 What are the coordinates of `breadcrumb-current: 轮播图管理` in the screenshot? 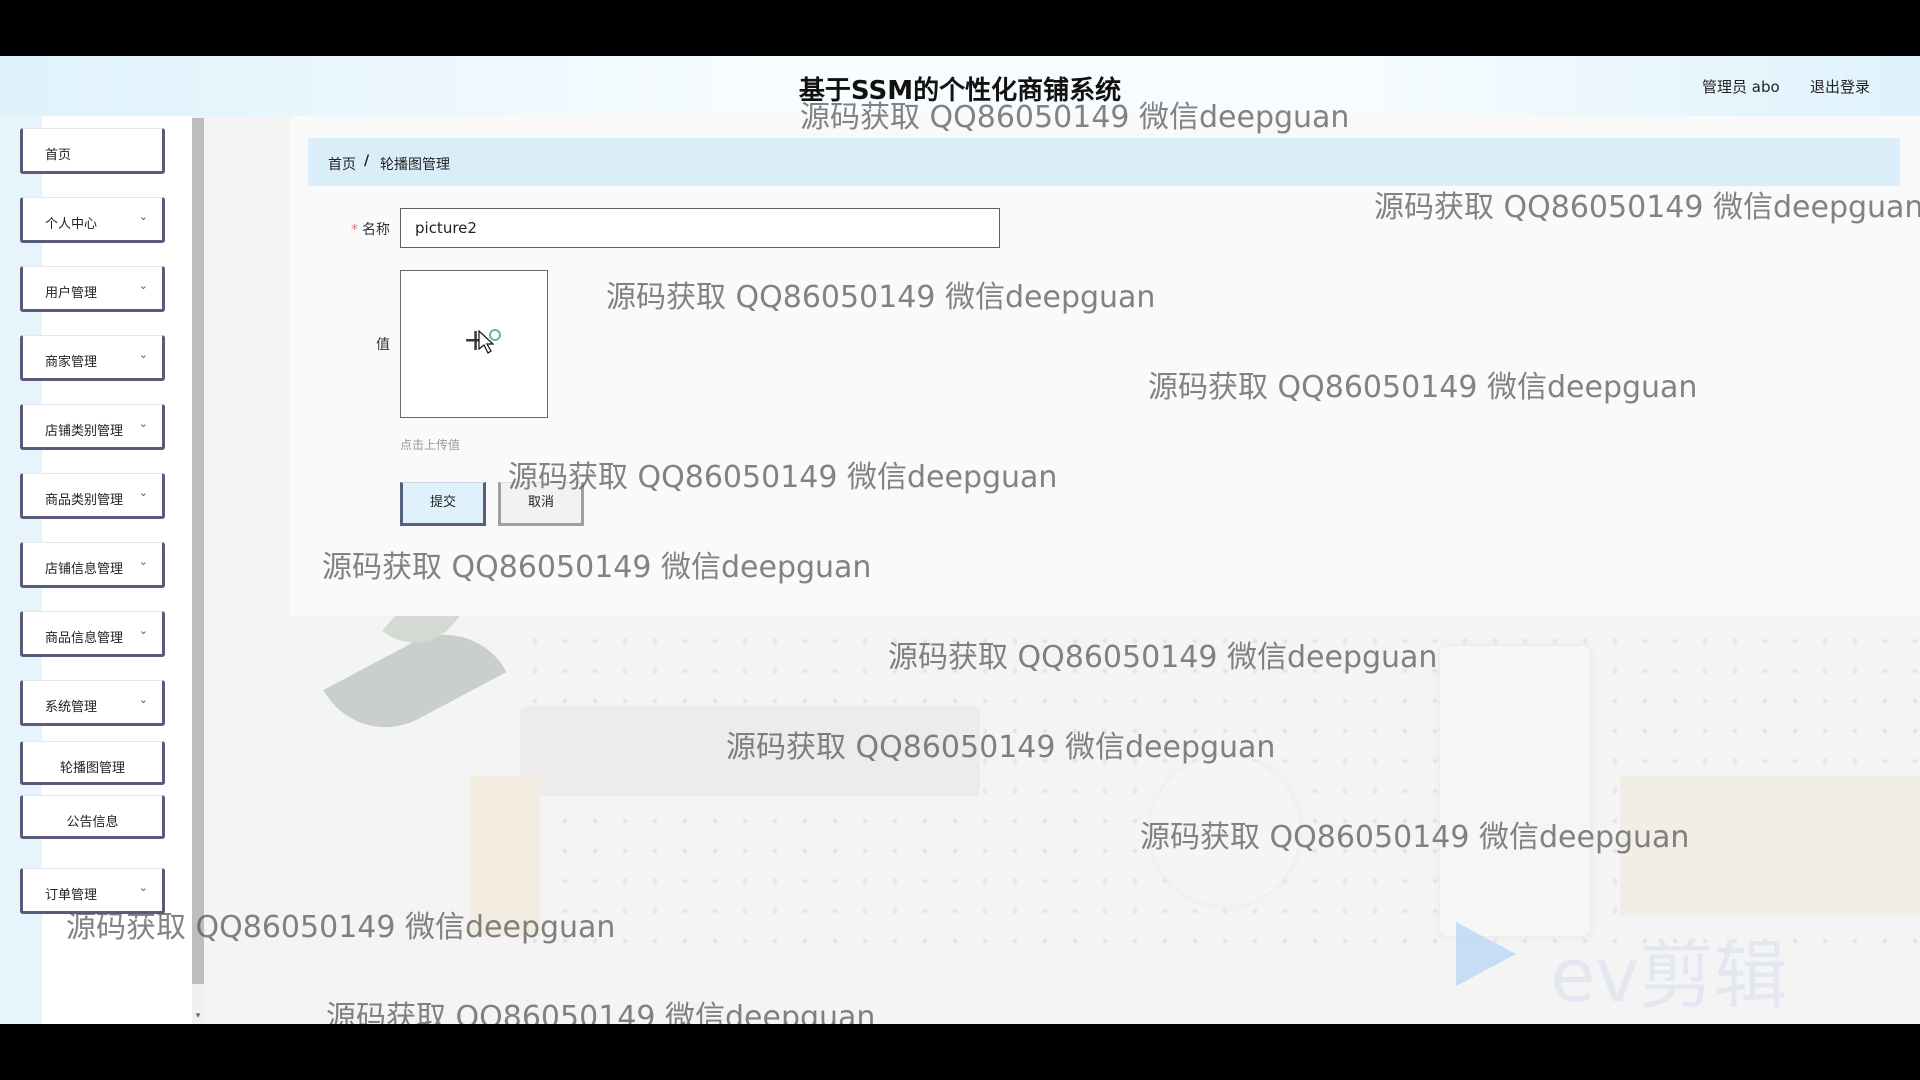 It's located at (415, 165).